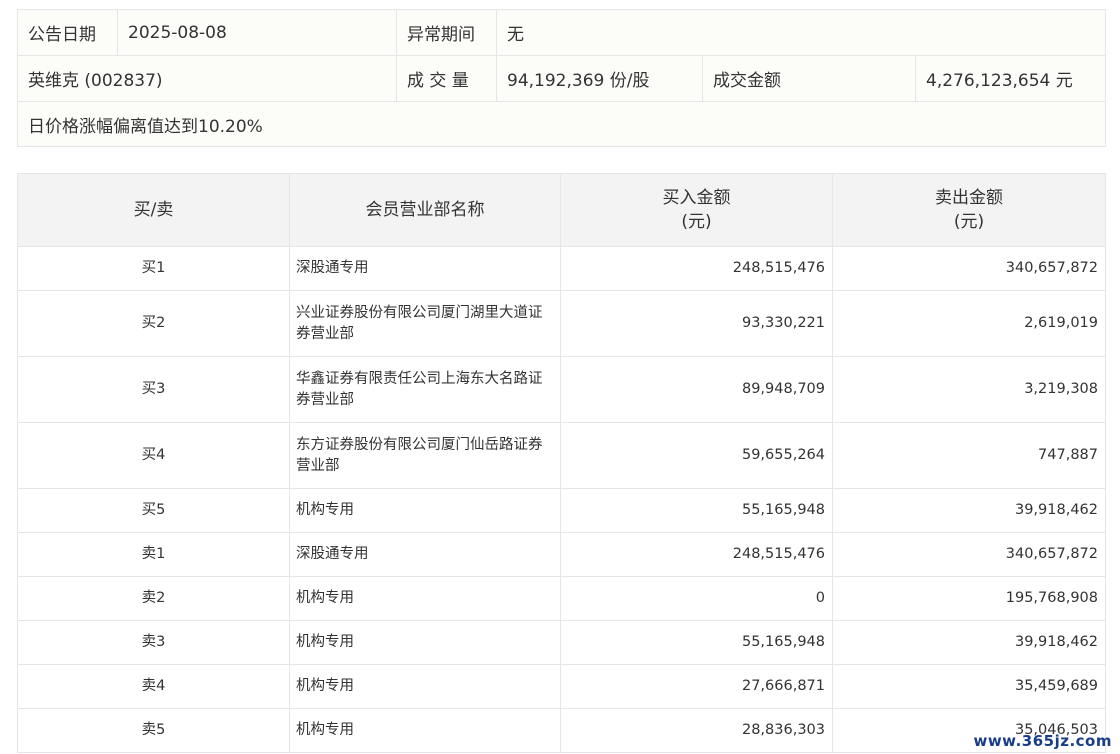 Image resolution: width=1120 pixels, height=754 pixels. I want to click on row-side: 卖2, so click(153, 598).